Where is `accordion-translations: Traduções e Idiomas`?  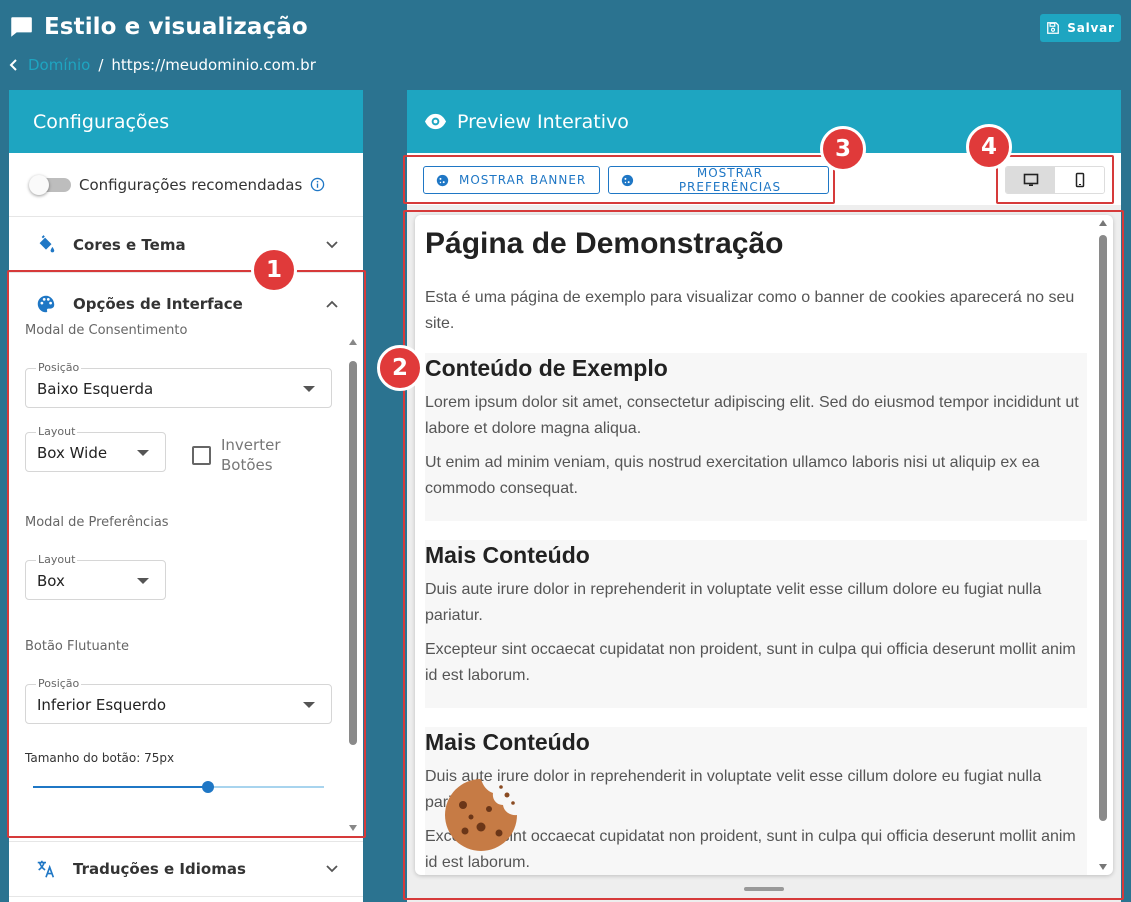 accordion-translations: Traduções e Idiomas is located at coordinates (186, 869).